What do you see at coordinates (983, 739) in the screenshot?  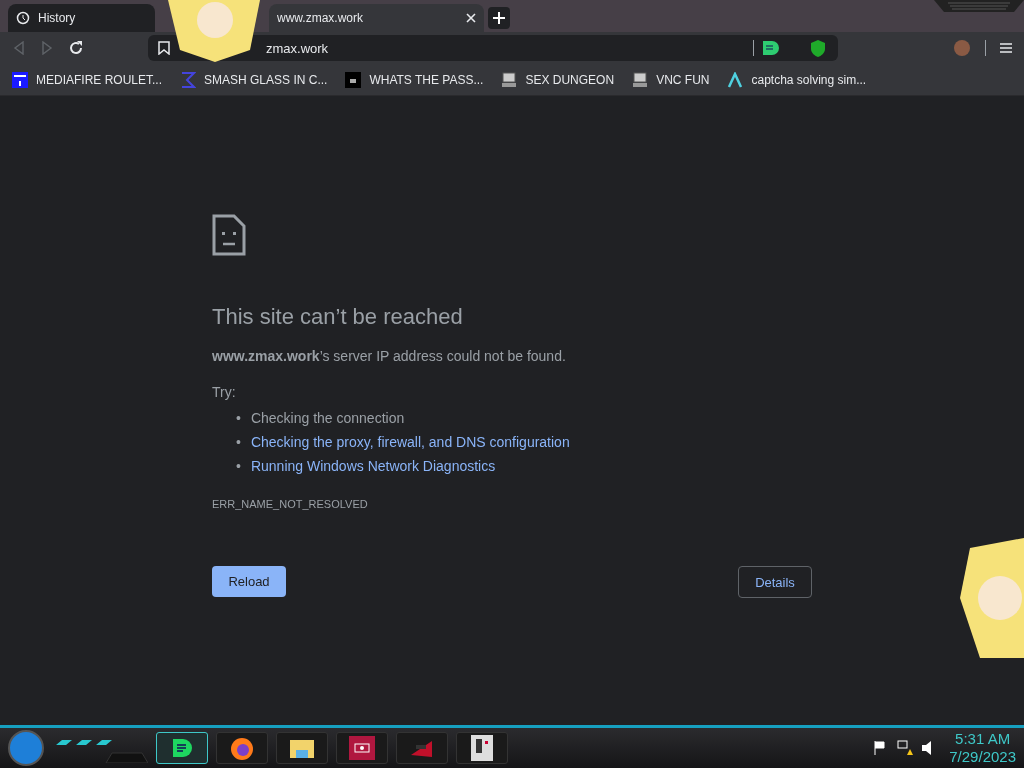 I see `clock-time: 5:31 AM` at bounding box center [983, 739].